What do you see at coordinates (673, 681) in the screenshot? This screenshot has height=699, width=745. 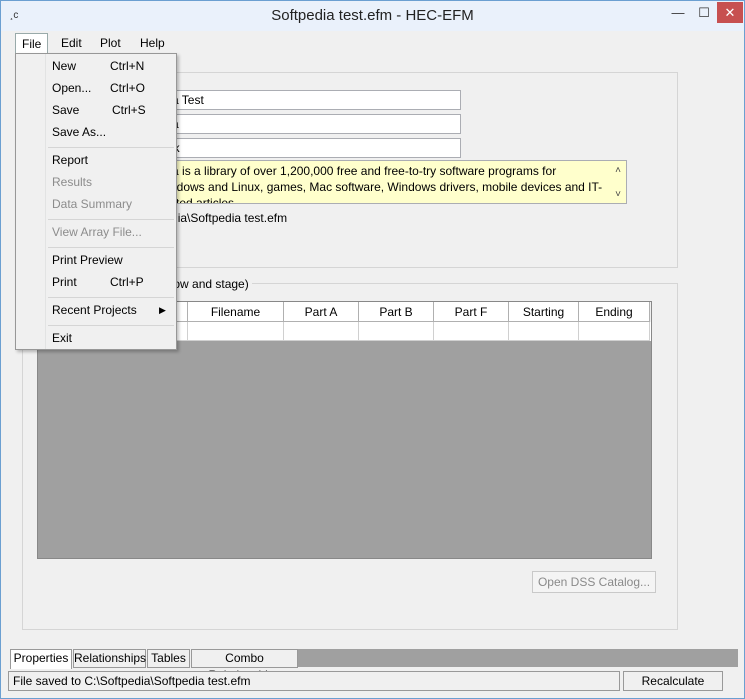 I see `recalculate-button: Recalculate` at bounding box center [673, 681].